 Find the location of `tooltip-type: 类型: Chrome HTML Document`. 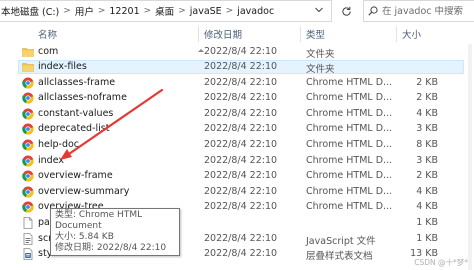

tooltip-type: 类型: Chrome HTML Document is located at coordinates (99, 220).